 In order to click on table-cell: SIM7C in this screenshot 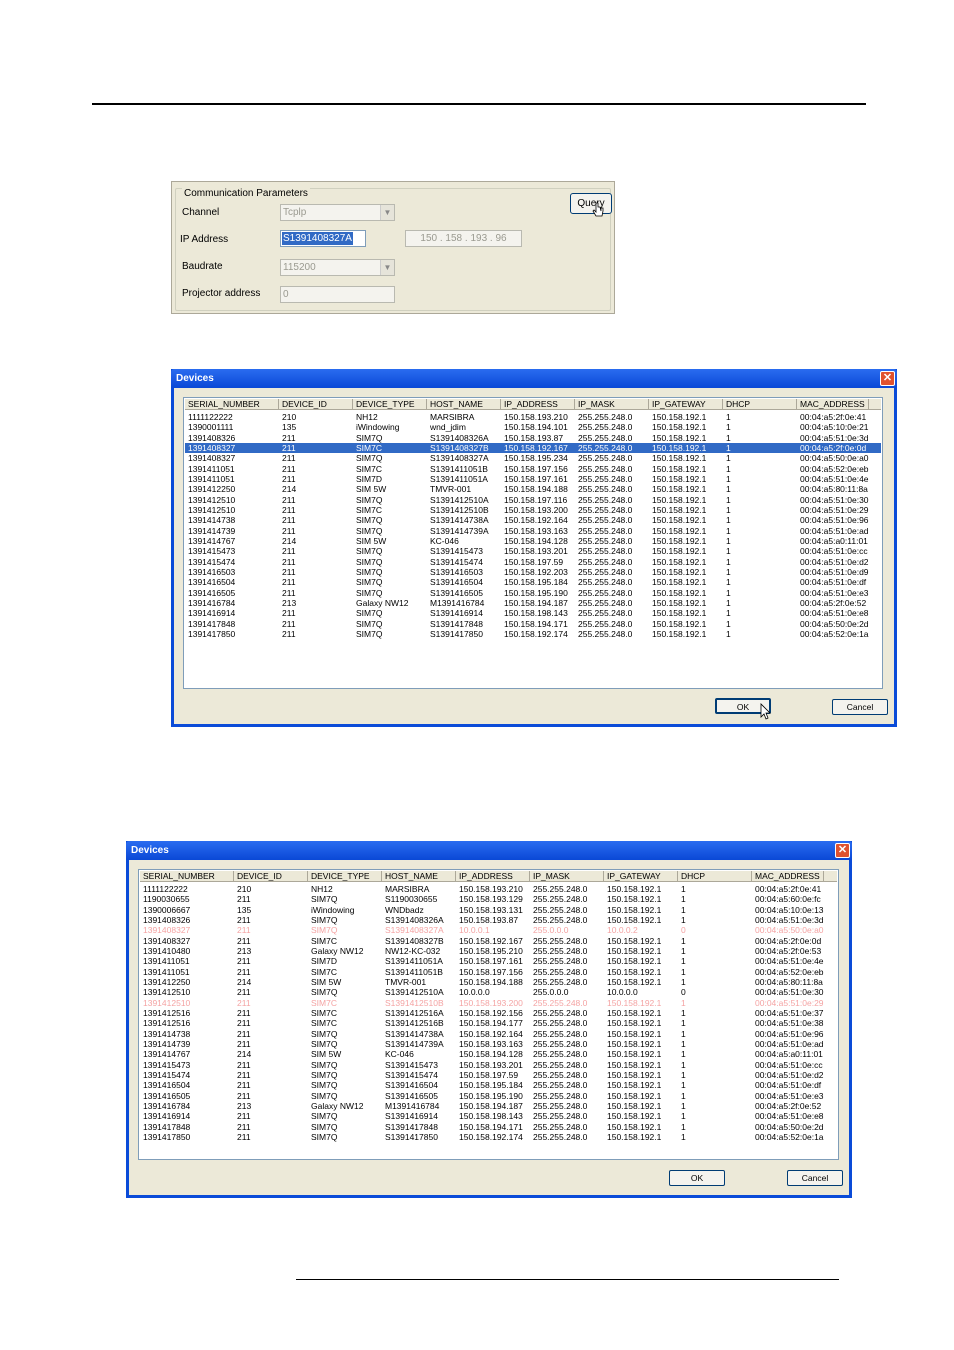, I will do `click(324, 971)`.